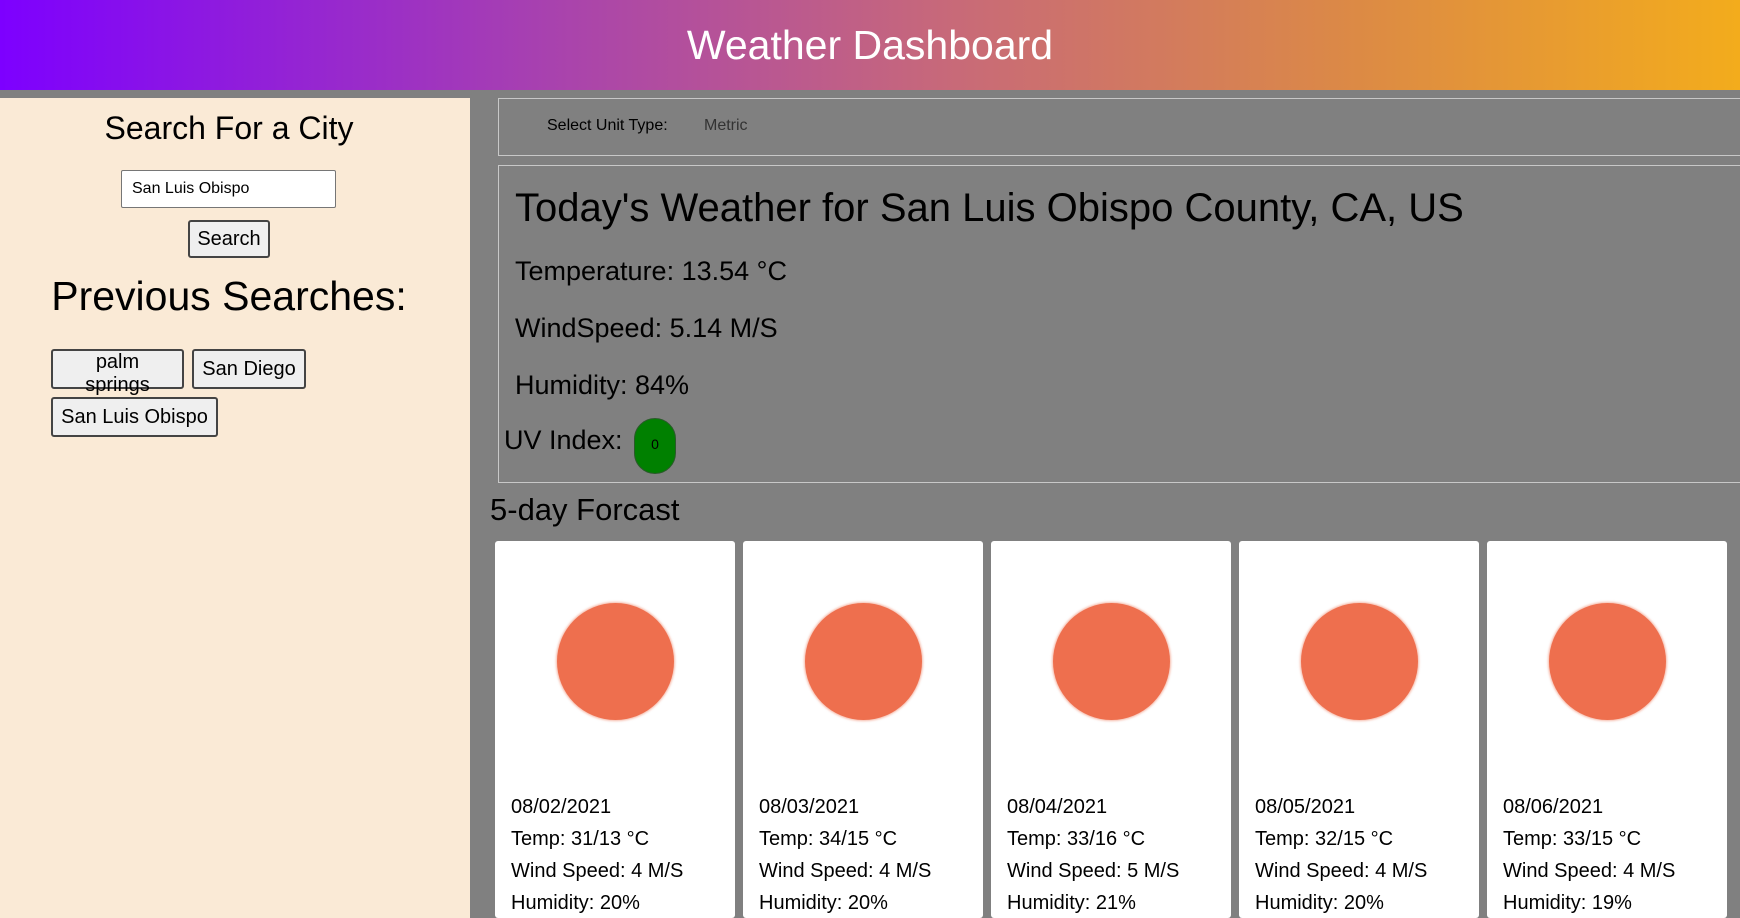  What do you see at coordinates (602, 385) in the screenshot?
I see `humidity-value: Humidity: 84%` at bounding box center [602, 385].